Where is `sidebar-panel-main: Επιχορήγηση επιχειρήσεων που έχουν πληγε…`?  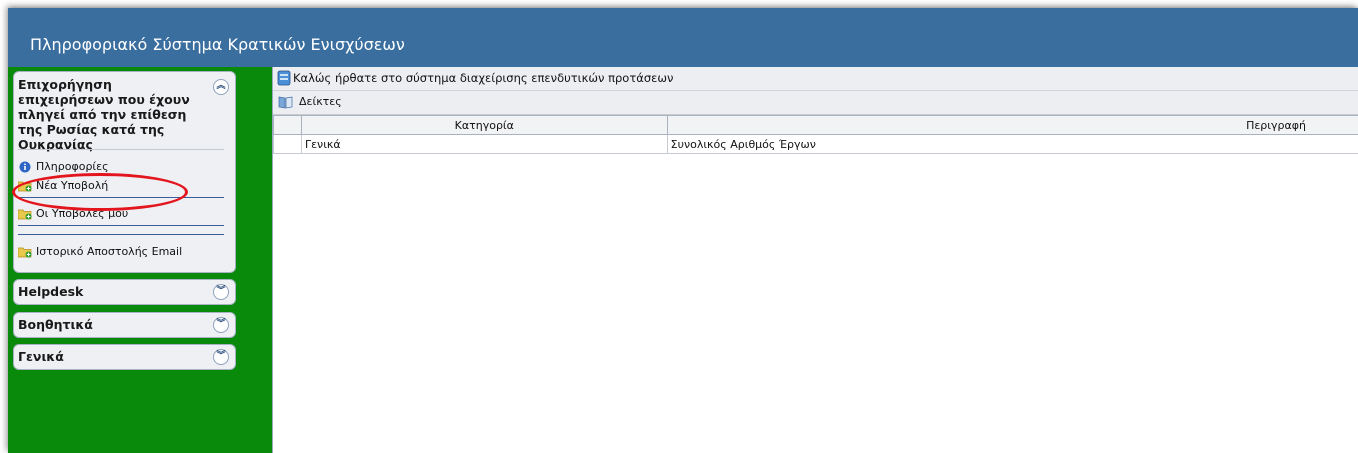 sidebar-panel-main: Επιχορήγηση επιχειρήσεων που έχουν πληγε… is located at coordinates (124, 172).